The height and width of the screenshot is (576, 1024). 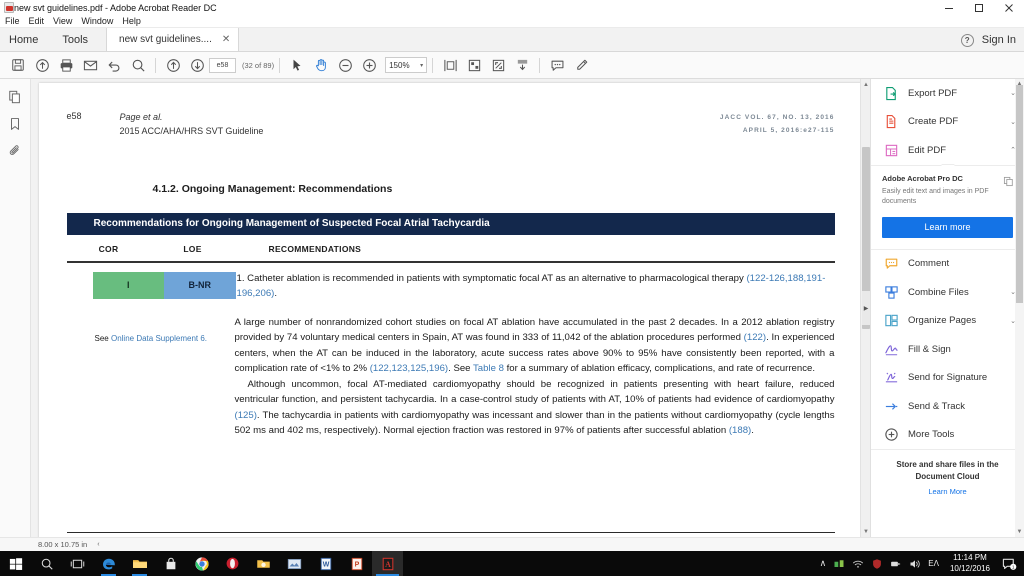 What do you see at coordinates (839, 564) in the screenshot?
I see `network-icon` at bounding box center [839, 564].